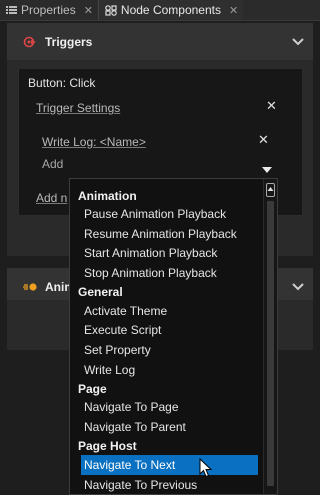 This screenshot has width=320, height=495. I want to click on tab-node-components: Node Components ✕, so click(171, 10).